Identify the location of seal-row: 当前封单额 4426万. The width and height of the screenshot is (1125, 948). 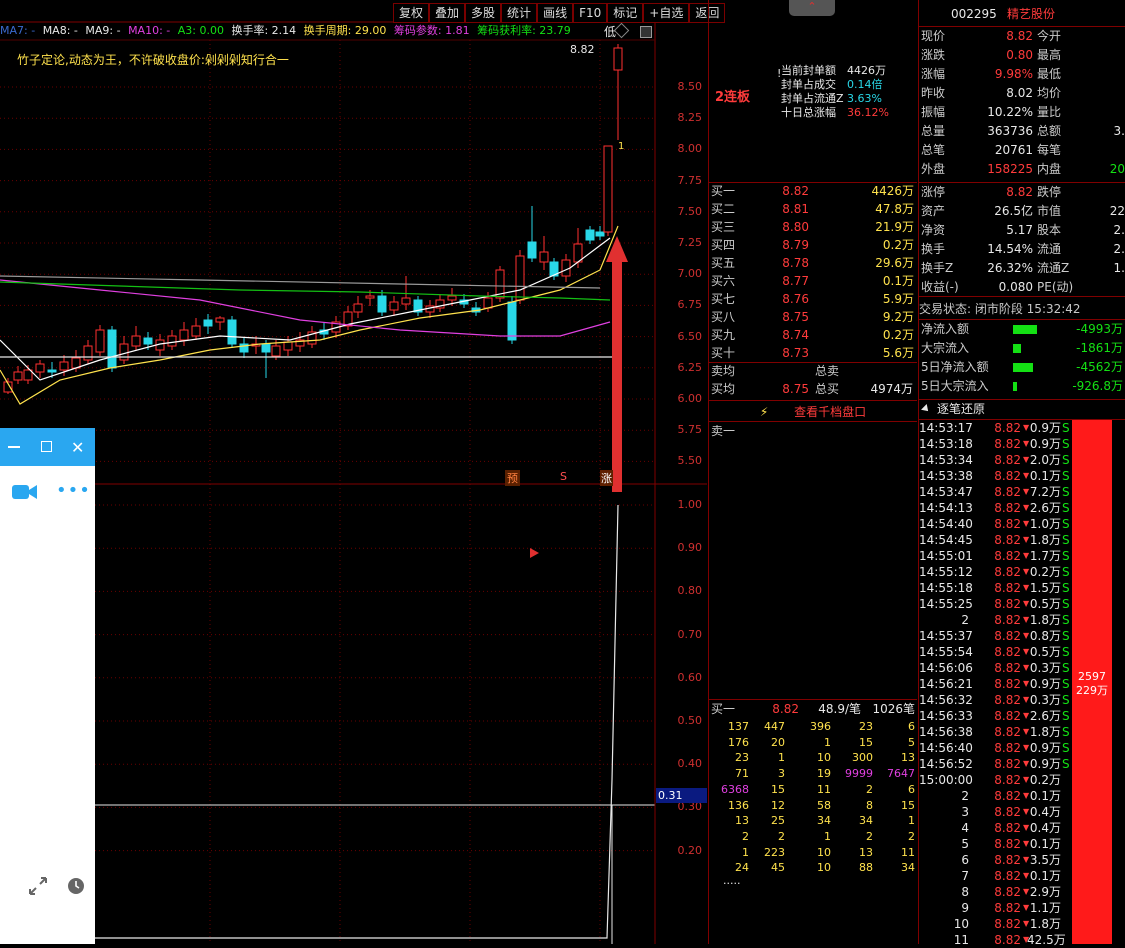
(833, 70).